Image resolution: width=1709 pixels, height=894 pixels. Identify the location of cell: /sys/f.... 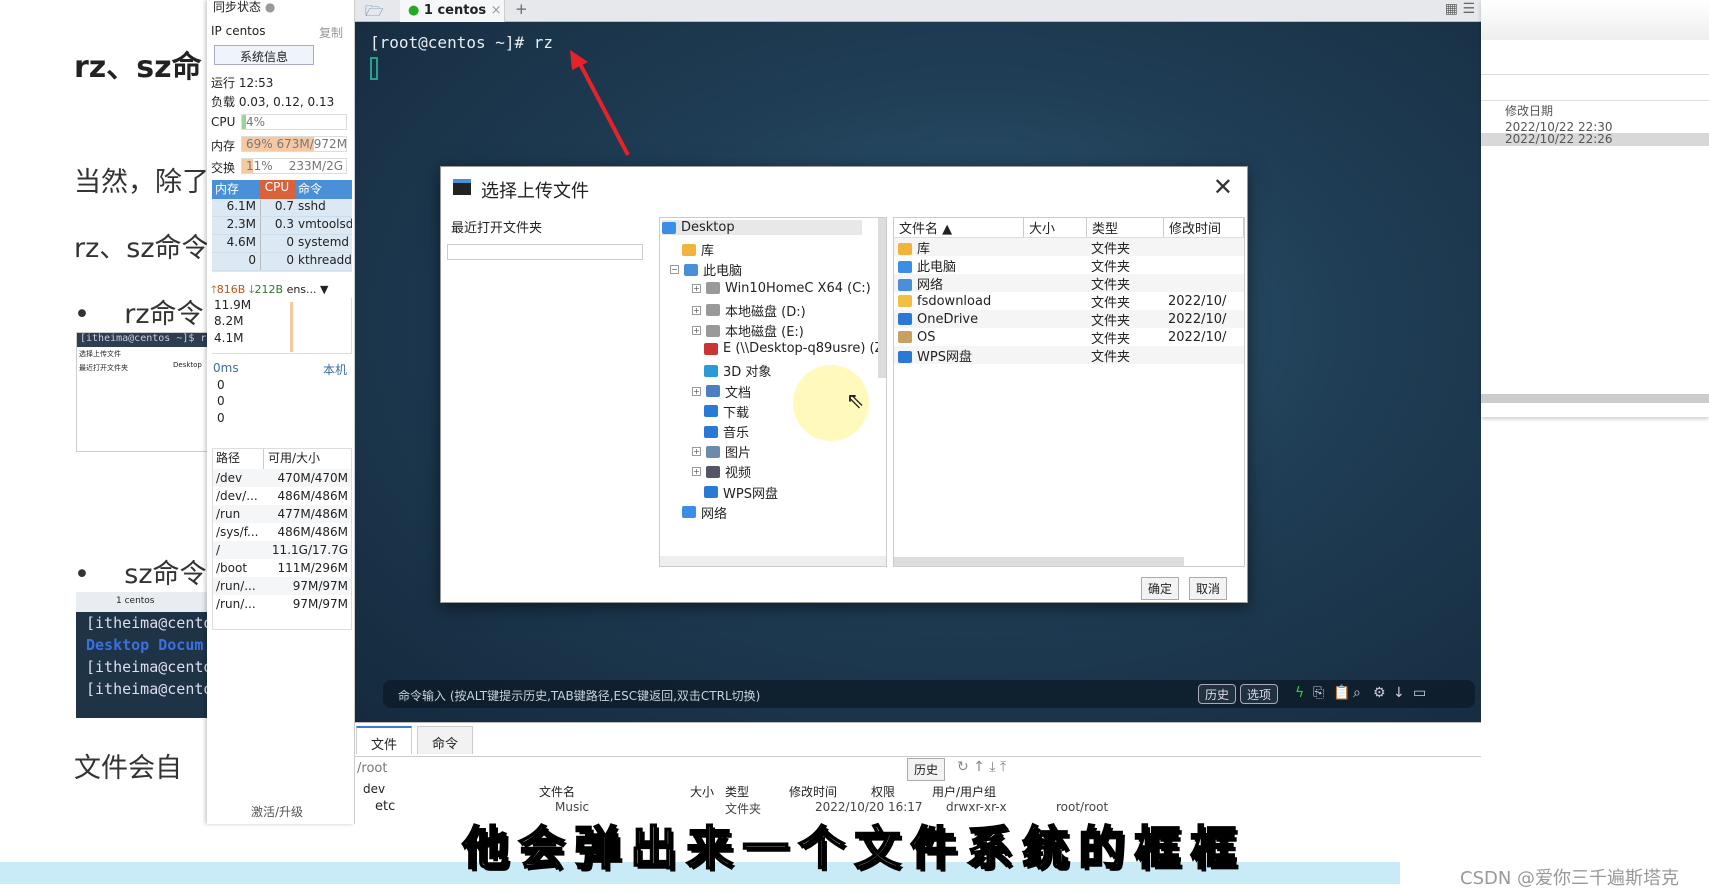
(237, 532).